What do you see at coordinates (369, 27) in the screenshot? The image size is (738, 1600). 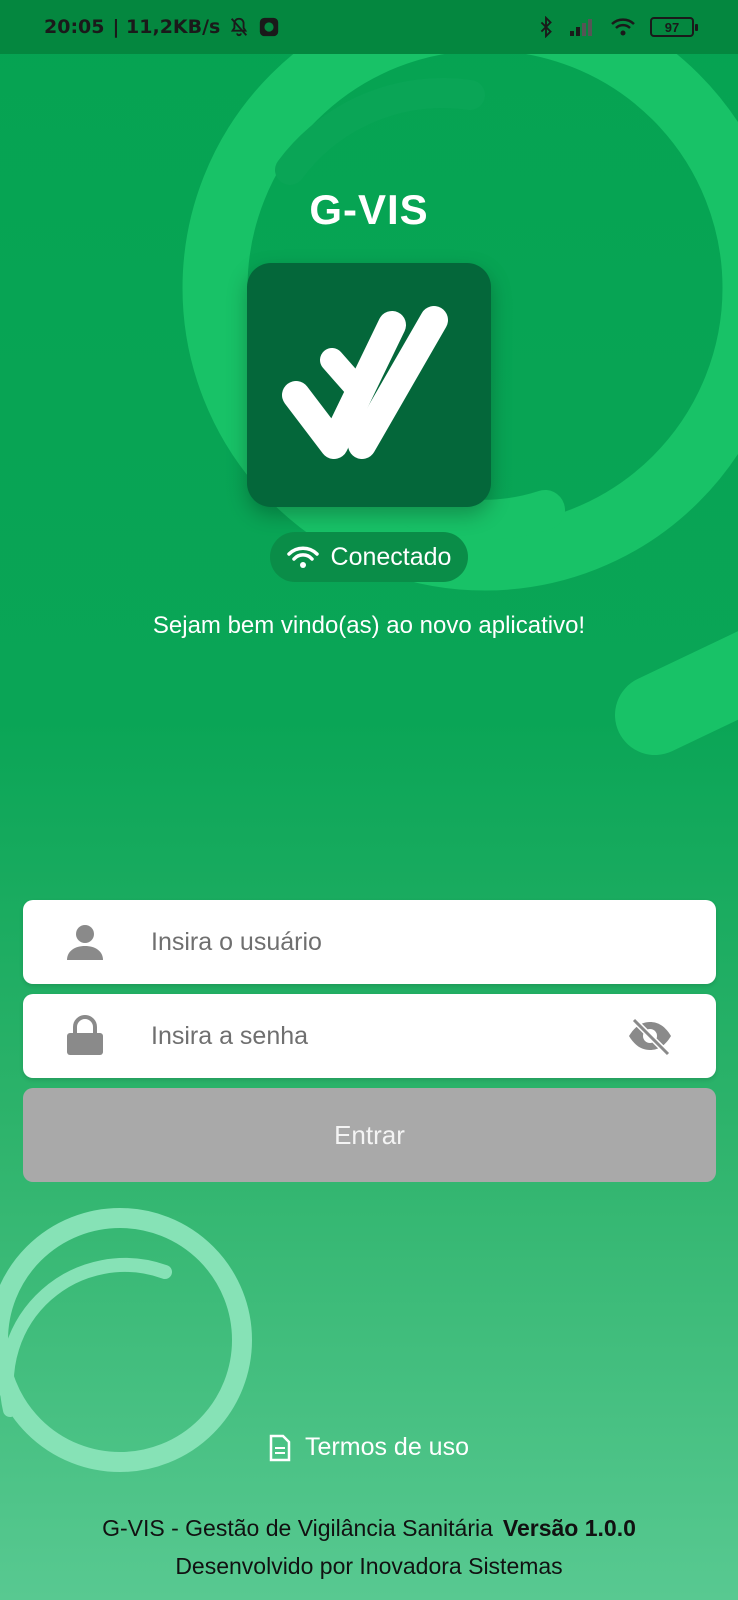 I see `status-bar: 20:05 | 11,2KB/s 97` at bounding box center [369, 27].